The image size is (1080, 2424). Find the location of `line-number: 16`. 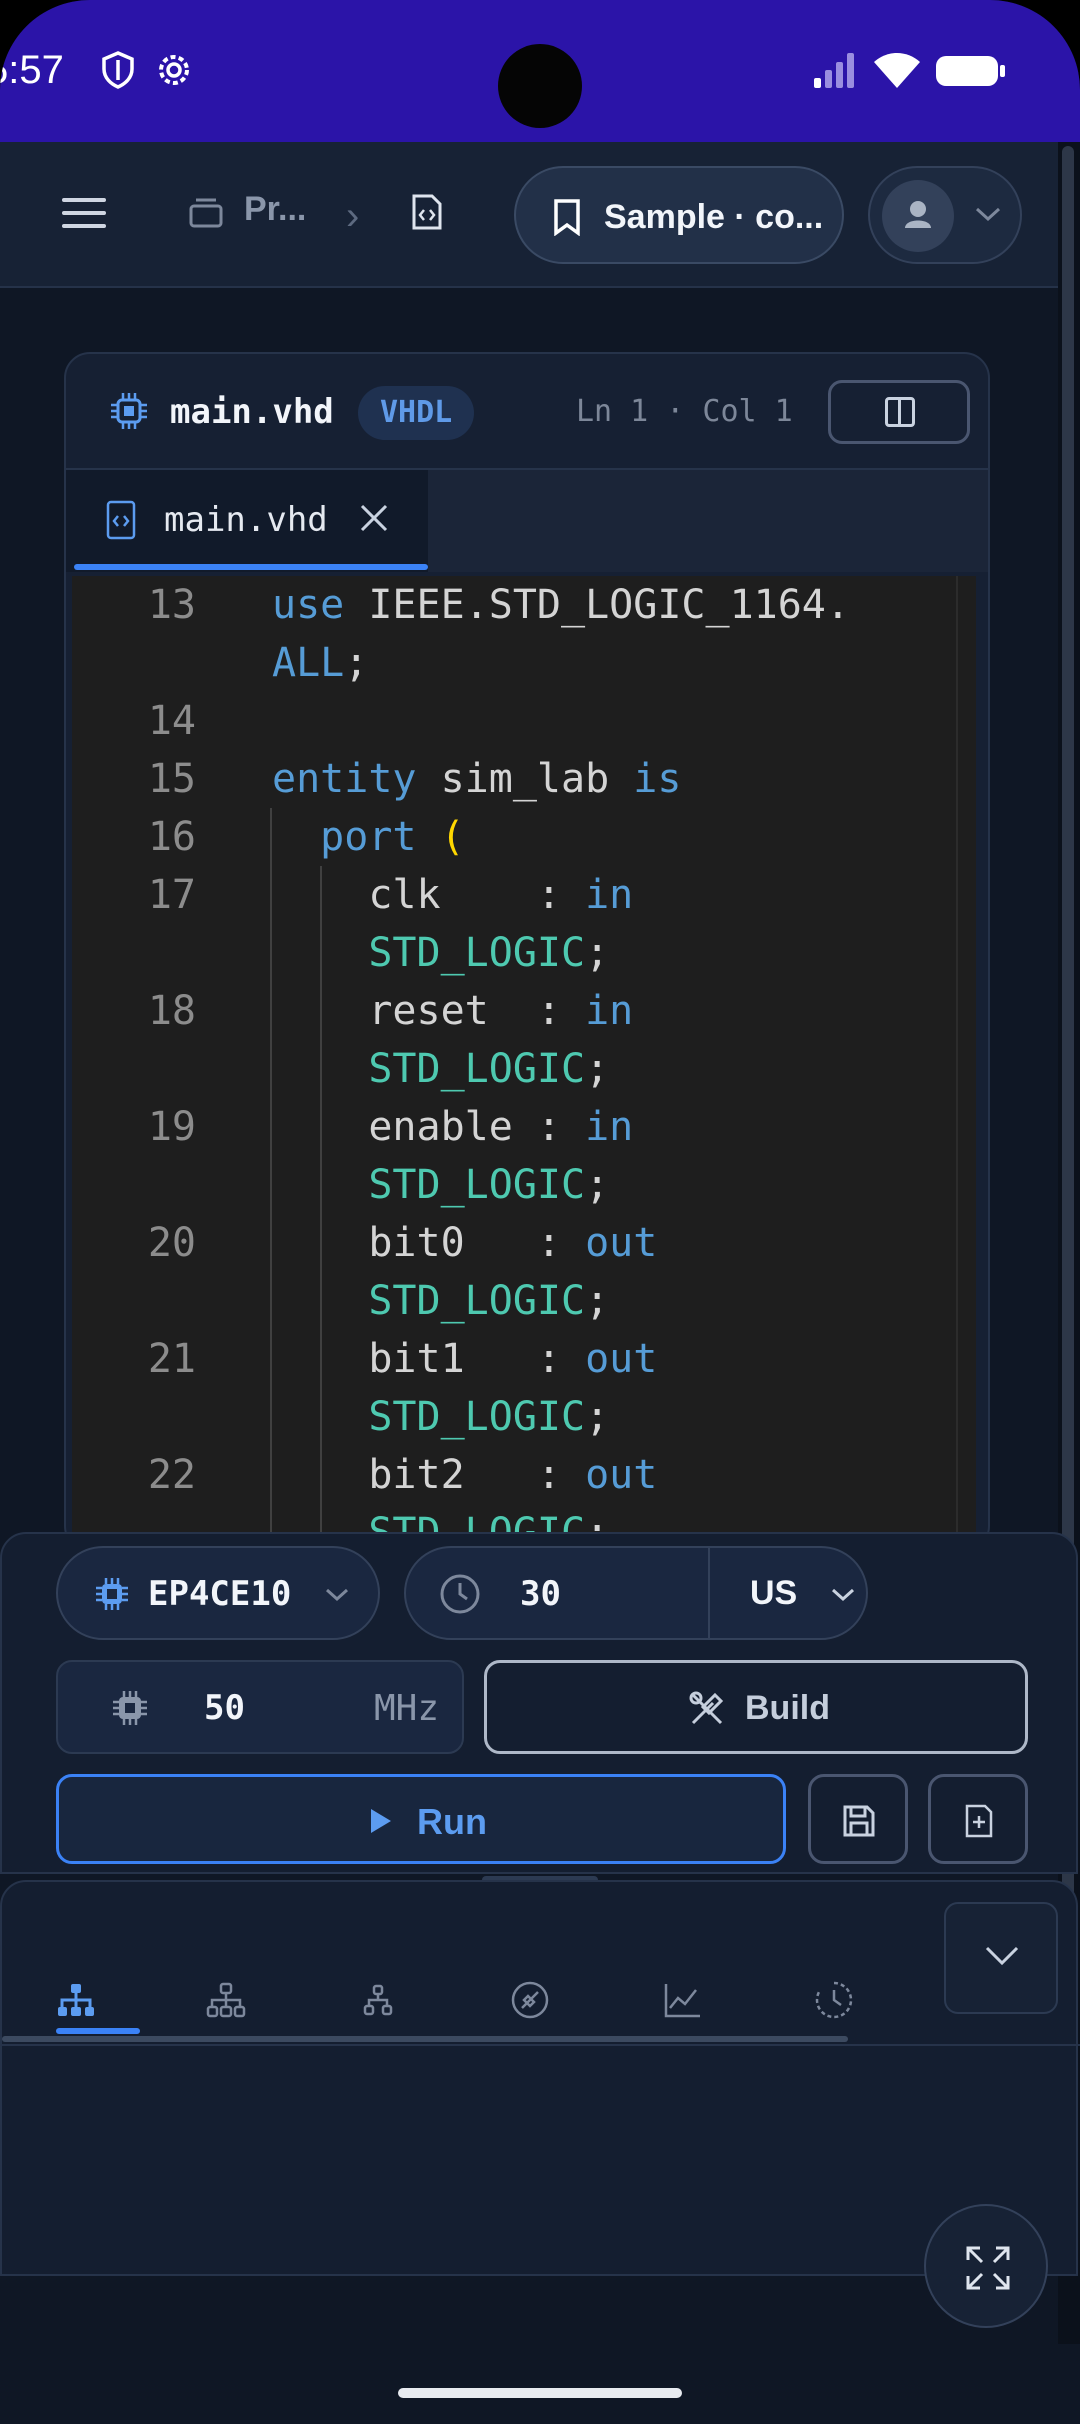

line-number: 16 is located at coordinates (171, 837).